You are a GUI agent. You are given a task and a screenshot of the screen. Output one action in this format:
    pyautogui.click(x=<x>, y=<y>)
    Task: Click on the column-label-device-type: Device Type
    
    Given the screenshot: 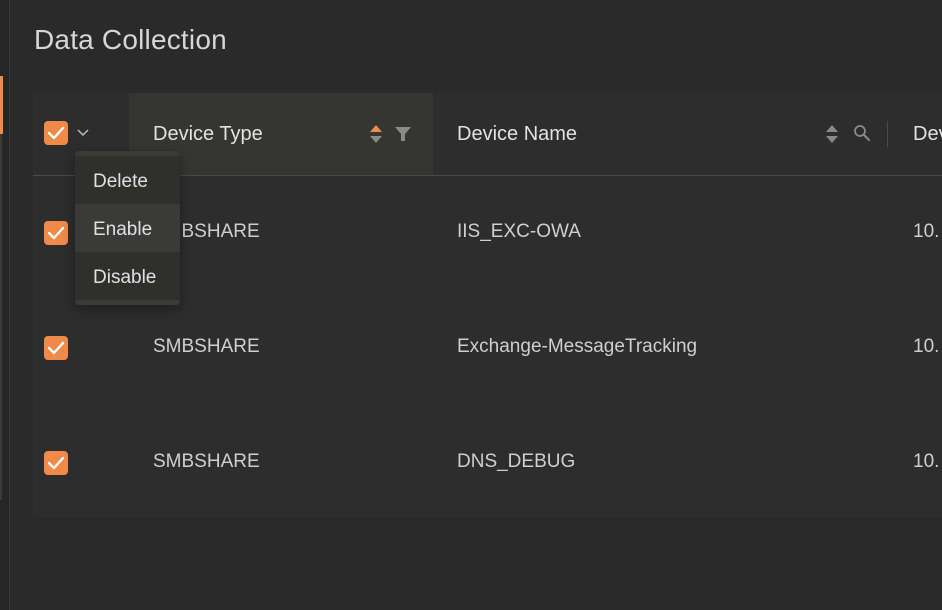 What is the action you would take?
    pyautogui.click(x=208, y=134)
    